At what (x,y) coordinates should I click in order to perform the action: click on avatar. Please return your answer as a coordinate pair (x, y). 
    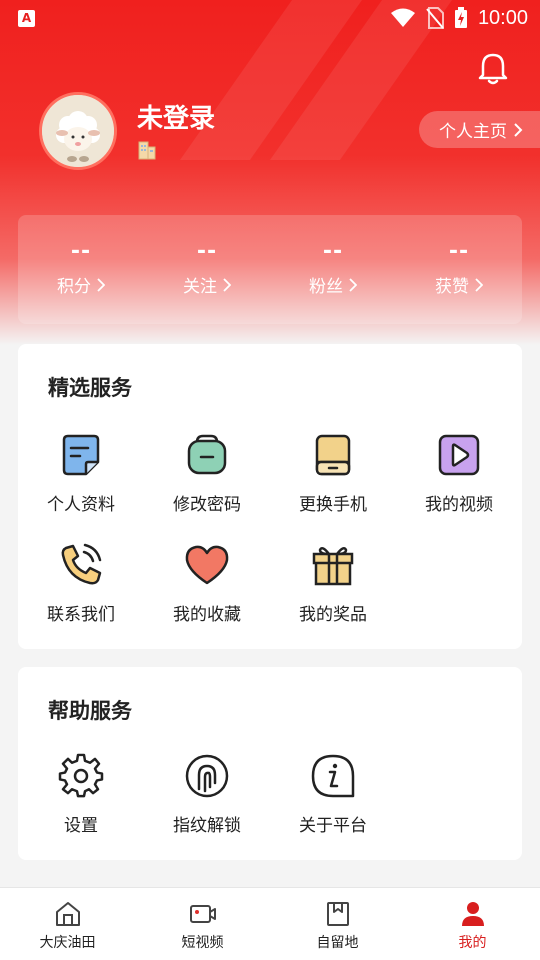
    Looking at the image, I should click on (78, 131).